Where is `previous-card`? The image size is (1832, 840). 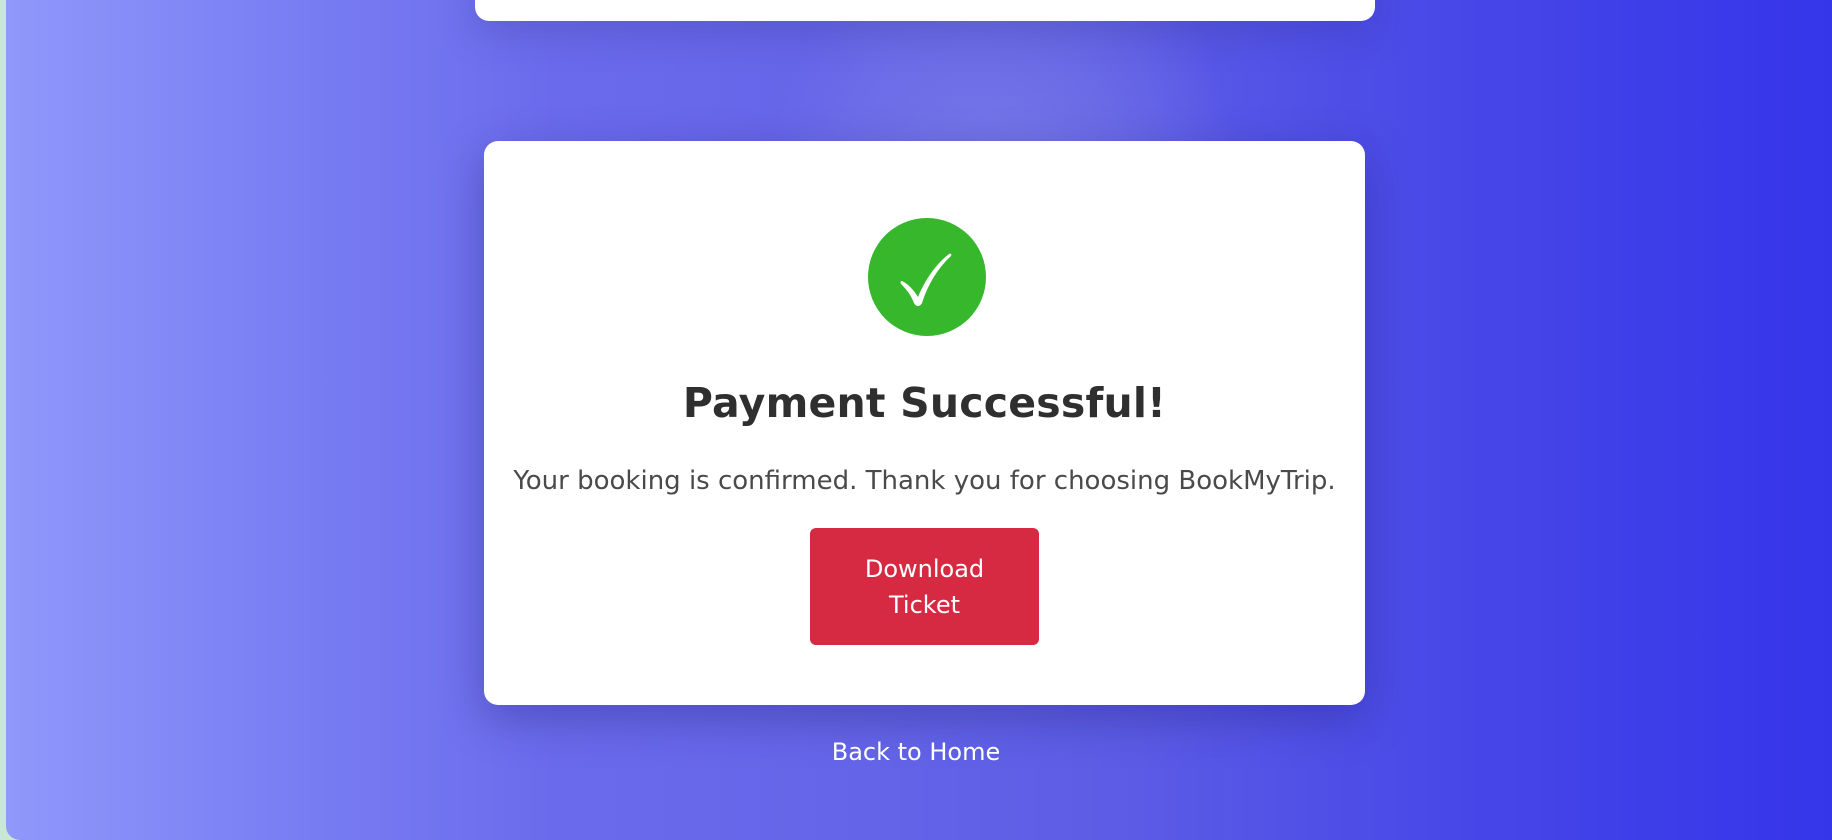 previous-card is located at coordinates (925, 10).